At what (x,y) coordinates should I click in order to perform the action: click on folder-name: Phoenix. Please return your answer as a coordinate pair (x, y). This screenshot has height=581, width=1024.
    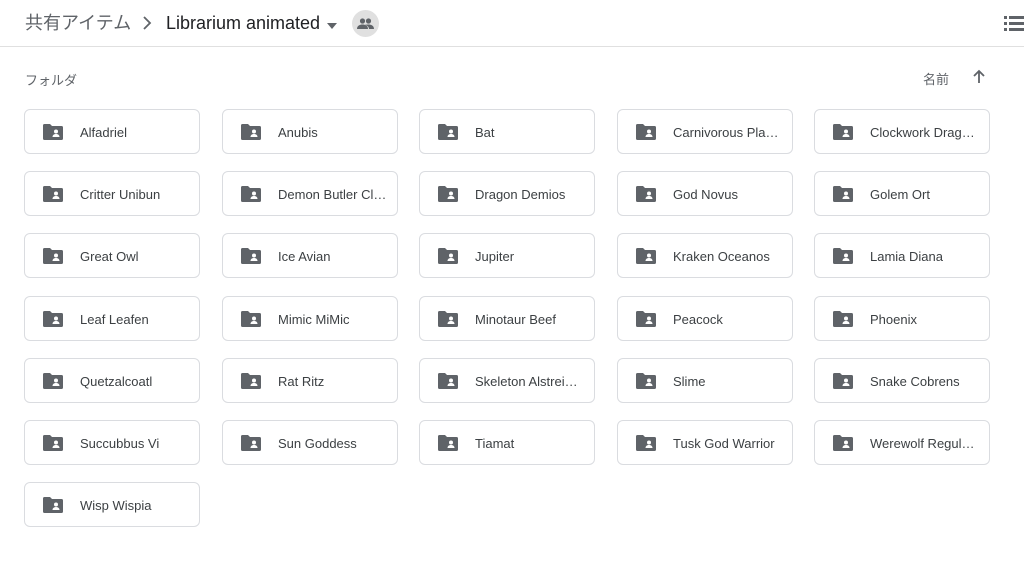
    Looking at the image, I should click on (893, 319).